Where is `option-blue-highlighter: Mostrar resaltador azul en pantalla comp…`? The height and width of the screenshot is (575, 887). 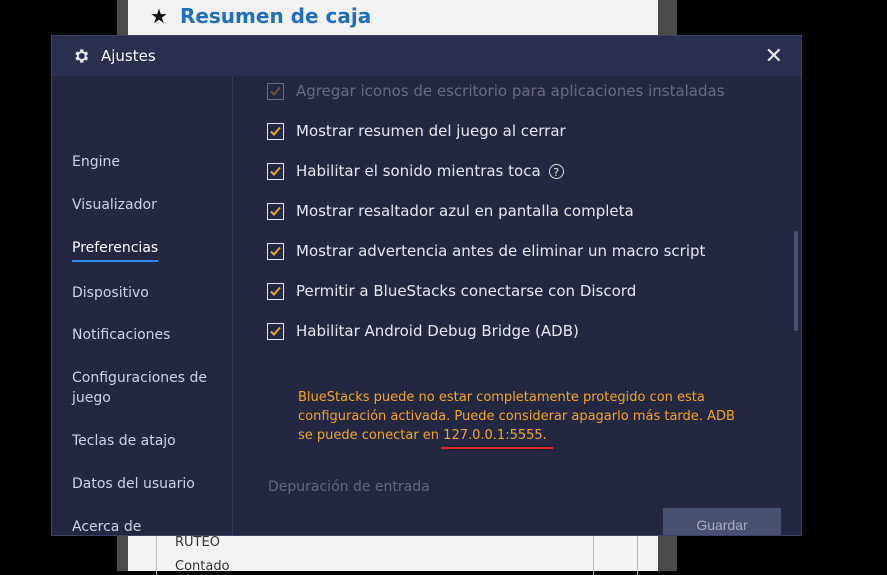 option-blue-highlighter: Mostrar resaltador azul en pantalla comp… is located at coordinates (450, 211).